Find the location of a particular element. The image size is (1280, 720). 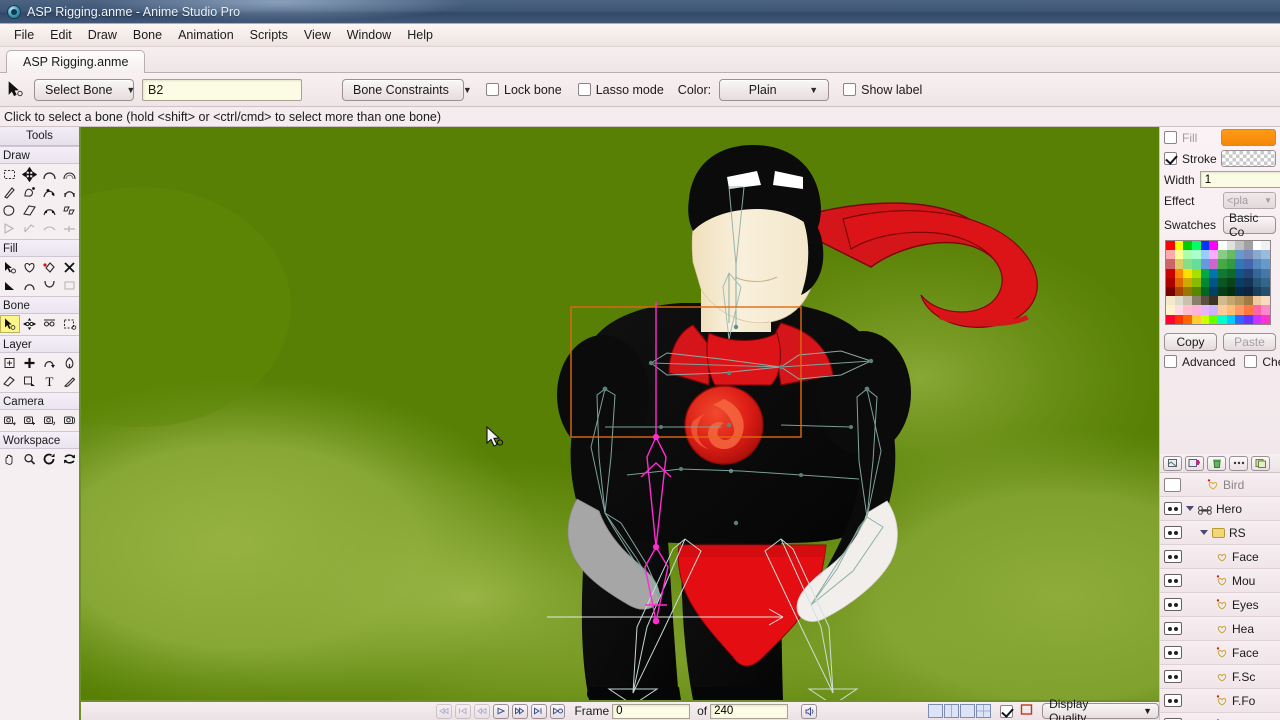

camera-frame-icon is located at coordinates (1026, 711).